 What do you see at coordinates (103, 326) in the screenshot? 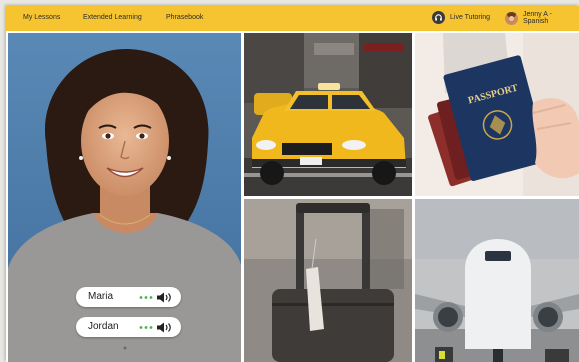
I see `participant-name: Jordan` at bounding box center [103, 326].